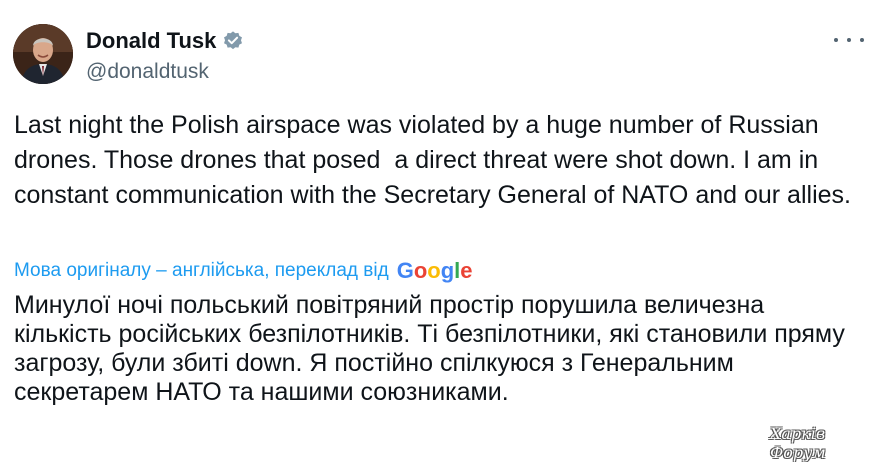  What do you see at coordinates (151, 41) in the screenshot?
I see `author-display-name: Donald Tusk` at bounding box center [151, 41].